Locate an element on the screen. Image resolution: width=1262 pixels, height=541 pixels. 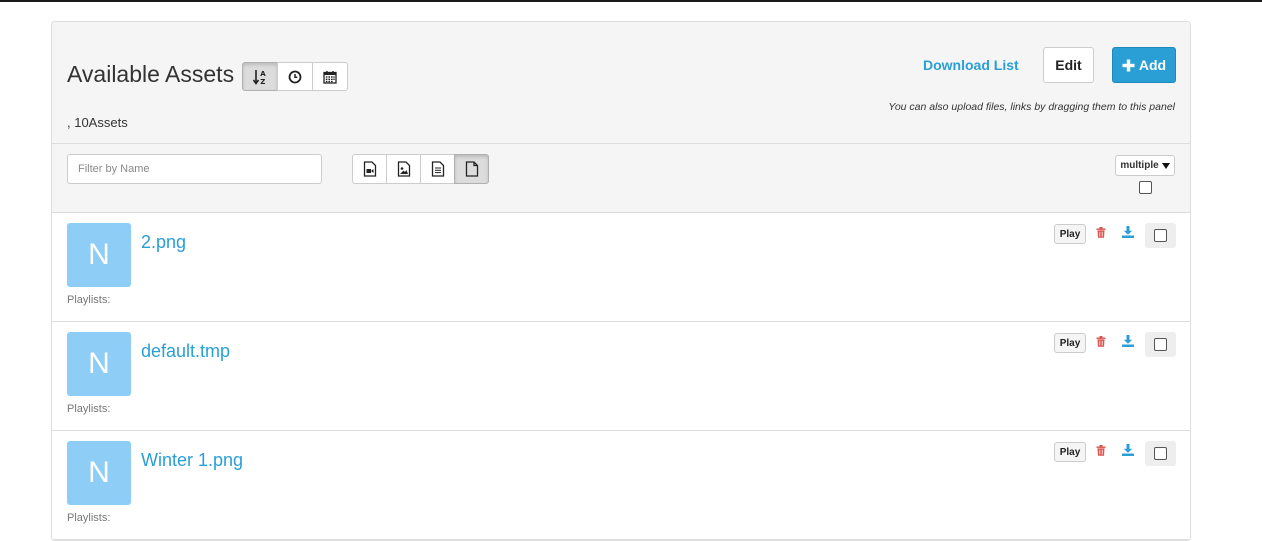
svg-text: A is located at coordinates (263, 74).